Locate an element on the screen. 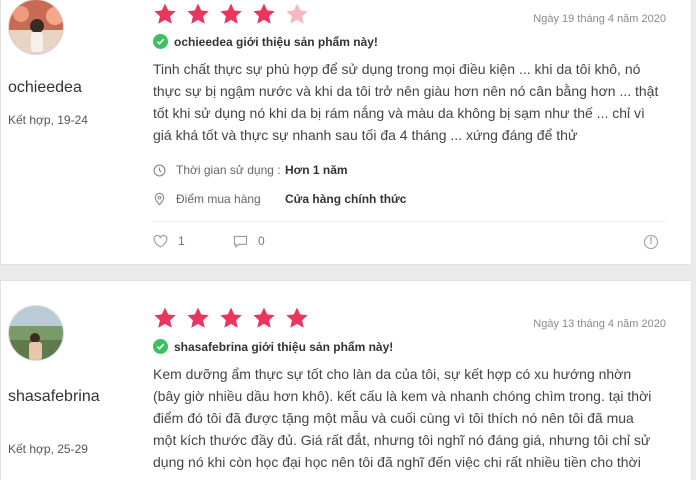  star-icon-empty is located at coordinates (297, 13).